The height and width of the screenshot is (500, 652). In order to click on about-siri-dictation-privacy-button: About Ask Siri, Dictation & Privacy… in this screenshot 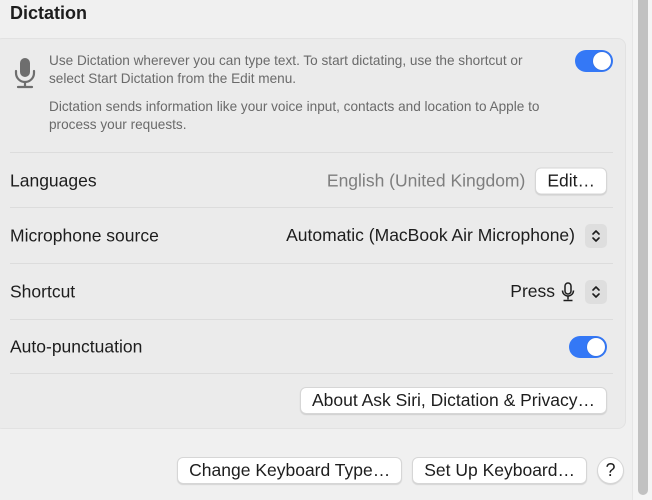, I will do `click(453, 400)`.